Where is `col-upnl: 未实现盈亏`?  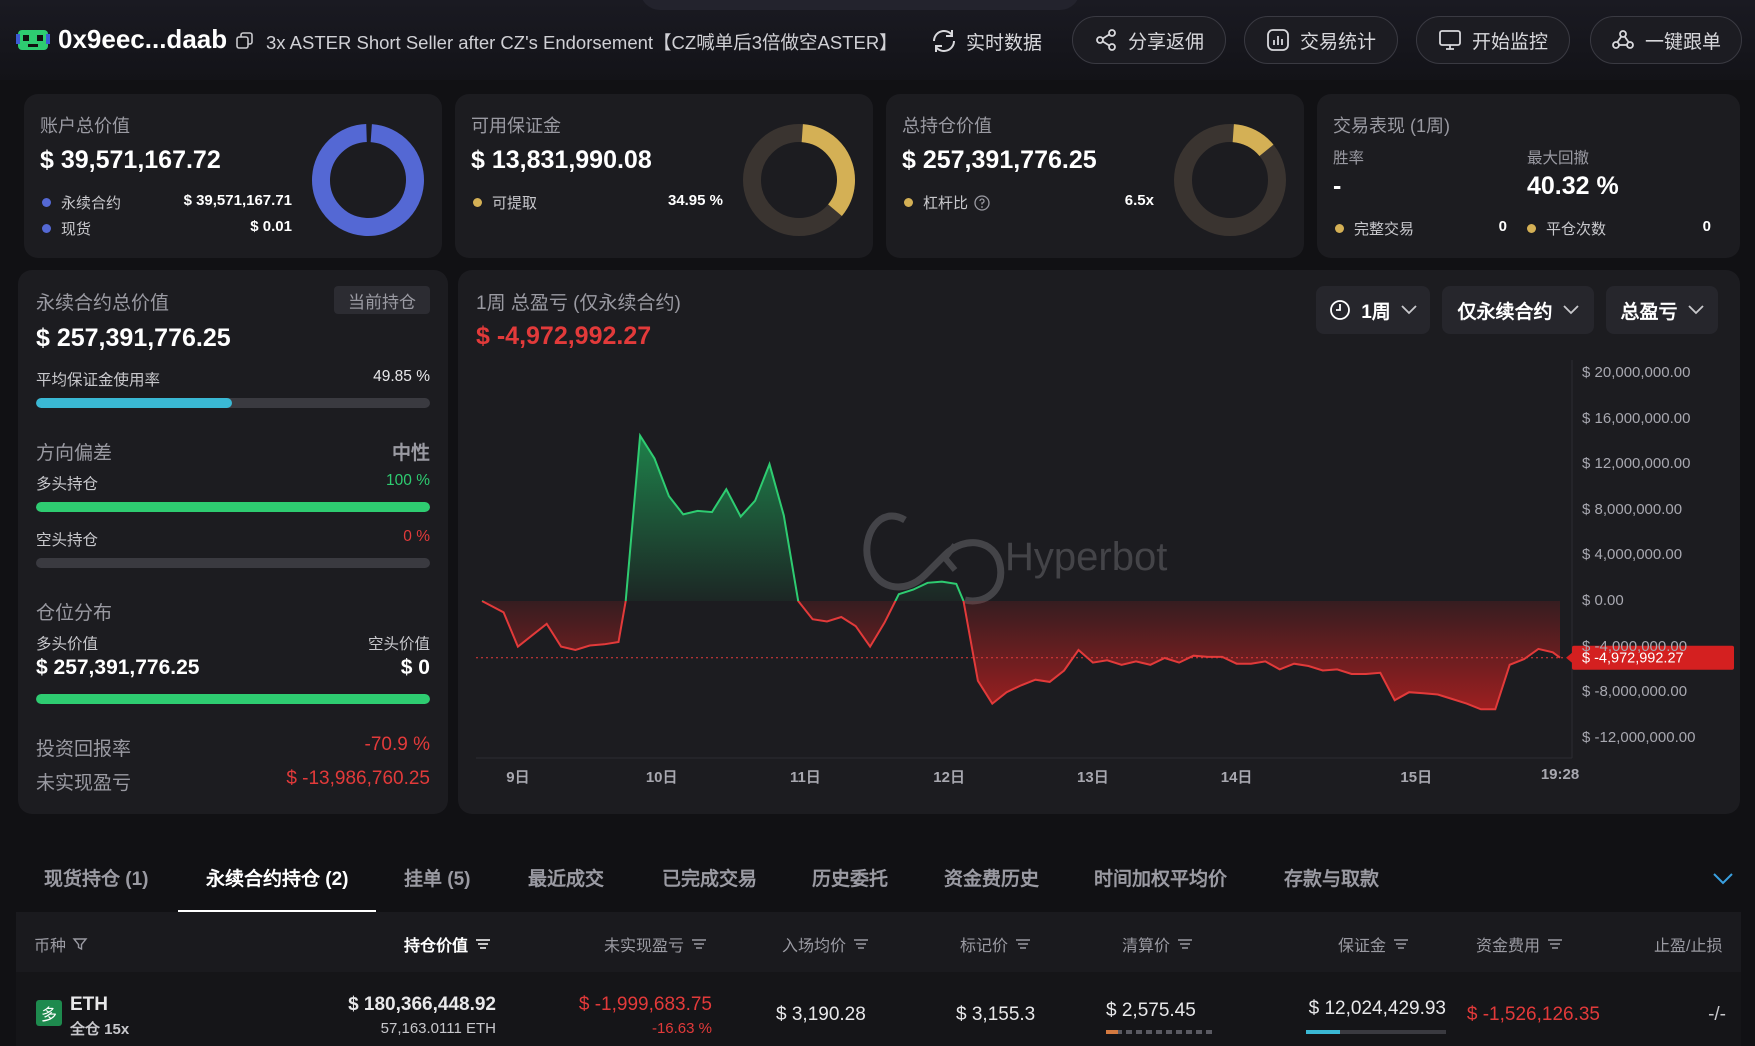
col-upnl: 未实现盈亏 is located at coordinates (656, 944).